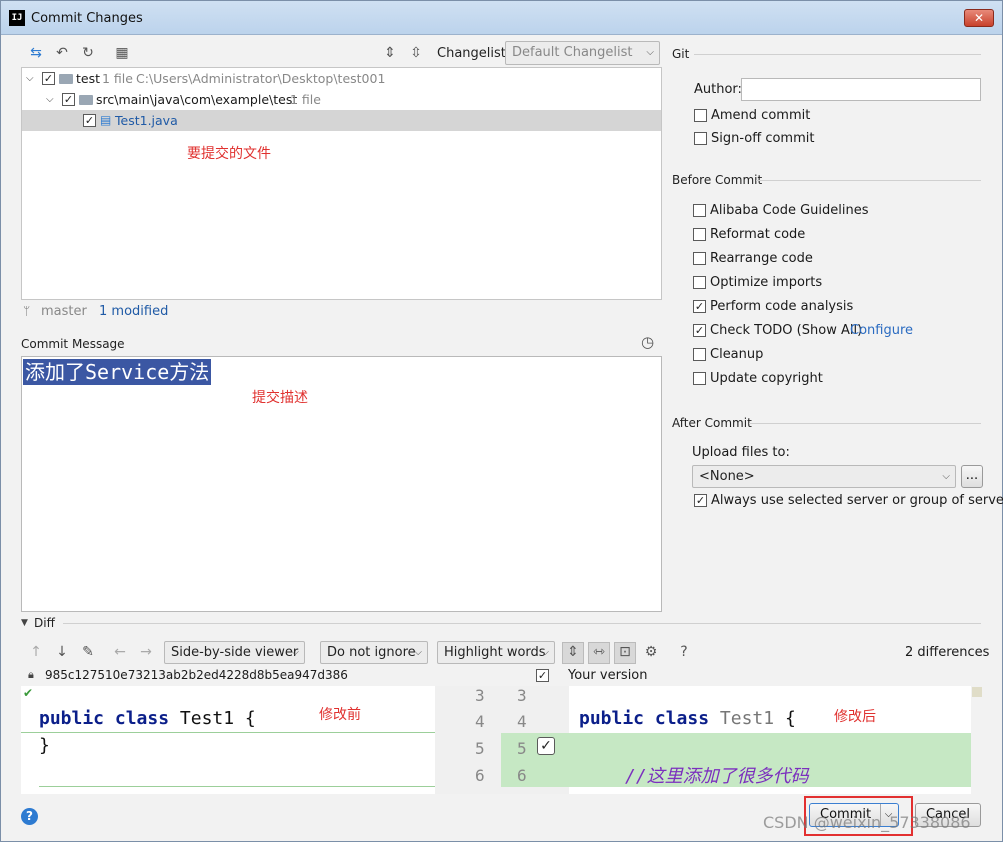  What do you see at coordinates (700, 138) in the screenshot?
I see `signoff-commit-checkbox` at bounding box center [700, 138].